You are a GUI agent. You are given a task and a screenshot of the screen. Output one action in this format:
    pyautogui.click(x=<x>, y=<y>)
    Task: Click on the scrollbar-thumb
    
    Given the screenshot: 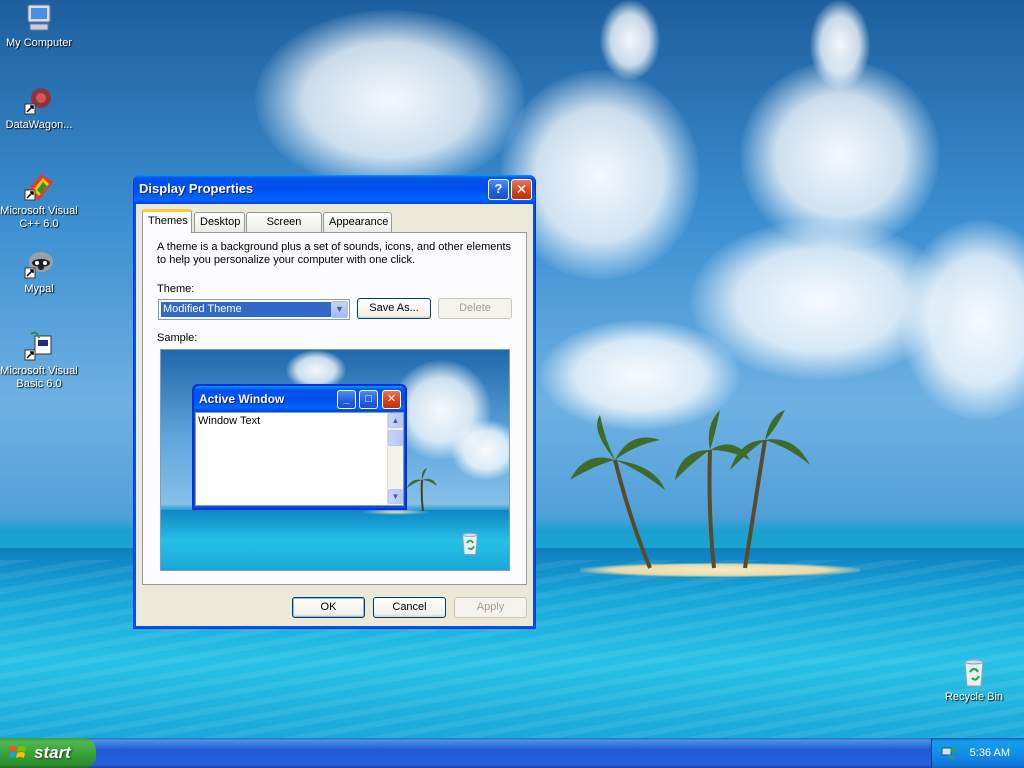 What is the action you would take?
    pyautogui.click(x=395, y=438)
    